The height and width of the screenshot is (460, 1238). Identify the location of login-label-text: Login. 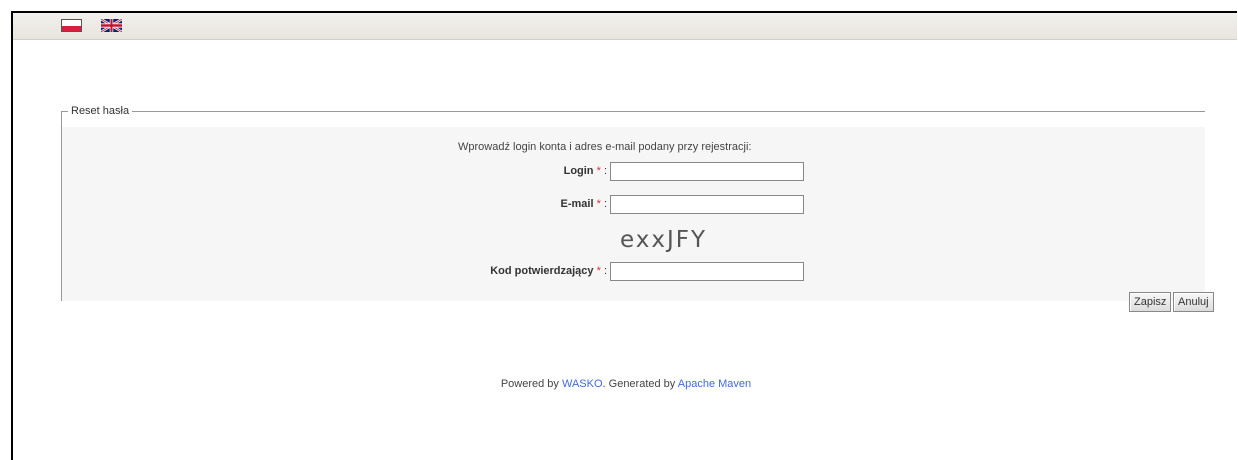
(578, 171).